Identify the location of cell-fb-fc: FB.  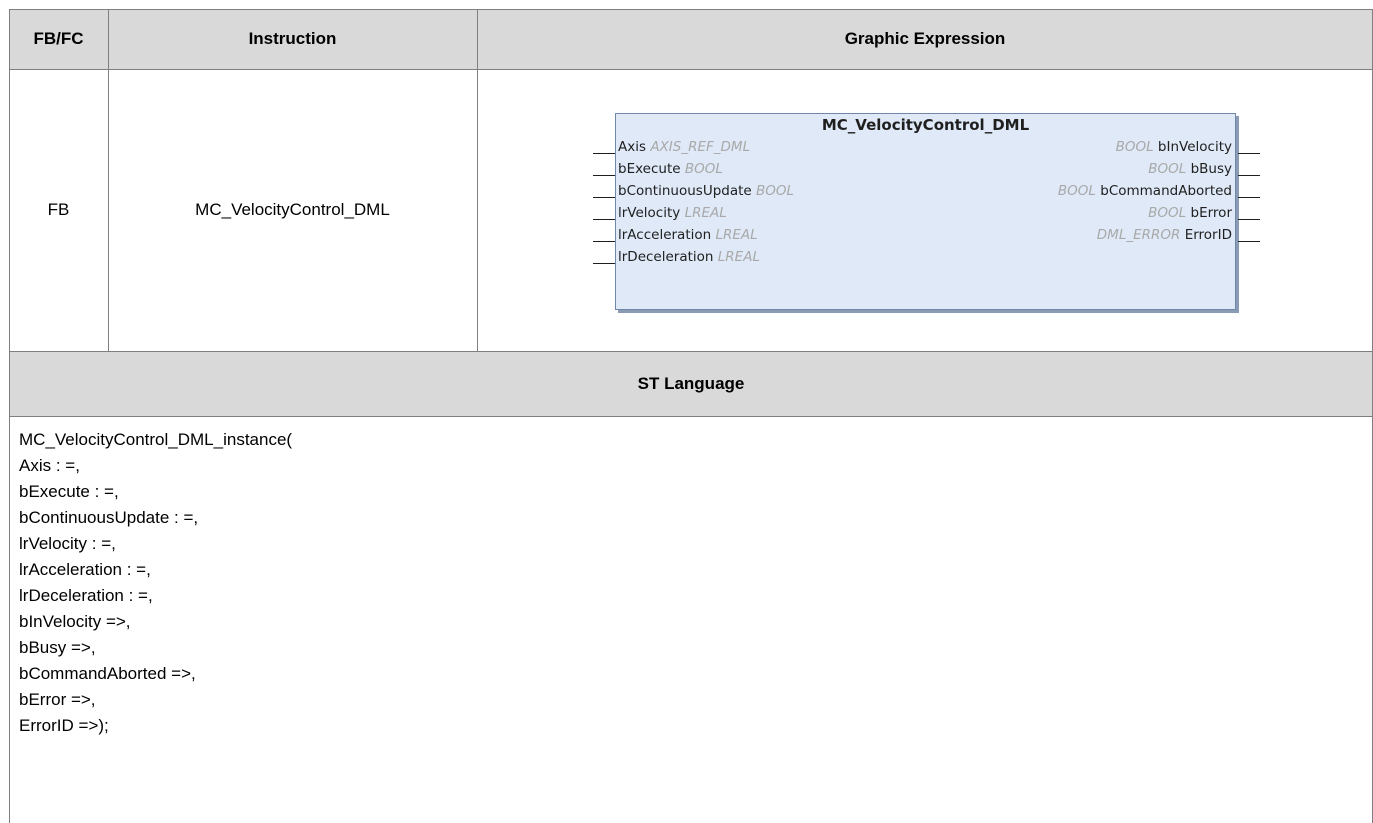
(58, 210).